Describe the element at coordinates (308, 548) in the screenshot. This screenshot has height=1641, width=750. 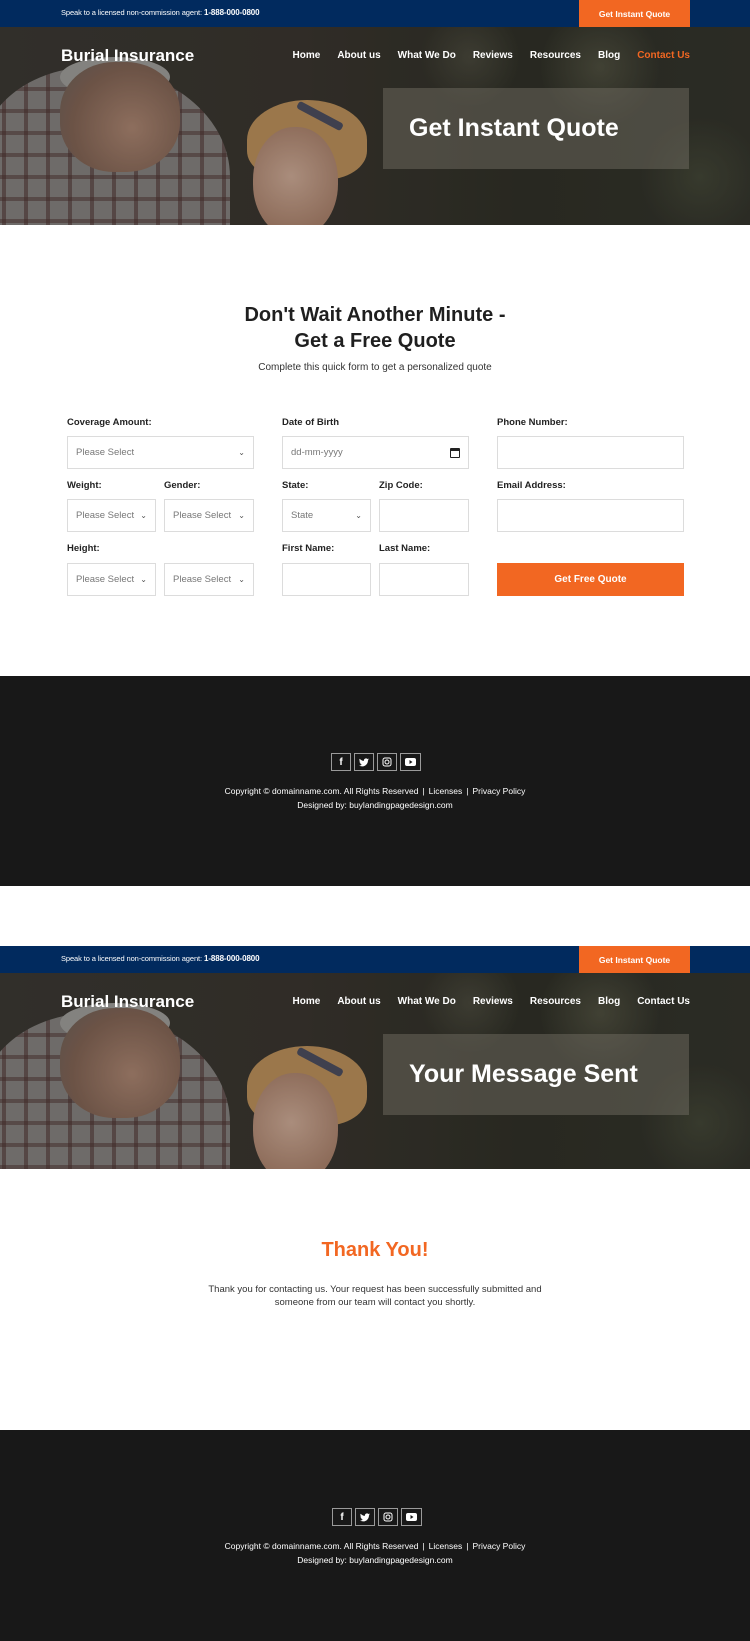
I see `first-name-label: First Name:` at that location.